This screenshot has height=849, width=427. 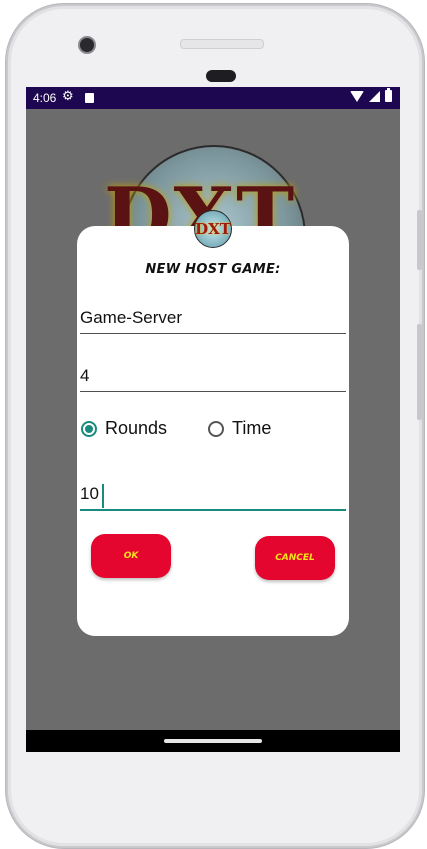 What do you see at coordinates (388, 95) in the screenshot?
I see `battery-icon` at bounding box center [388, 95].